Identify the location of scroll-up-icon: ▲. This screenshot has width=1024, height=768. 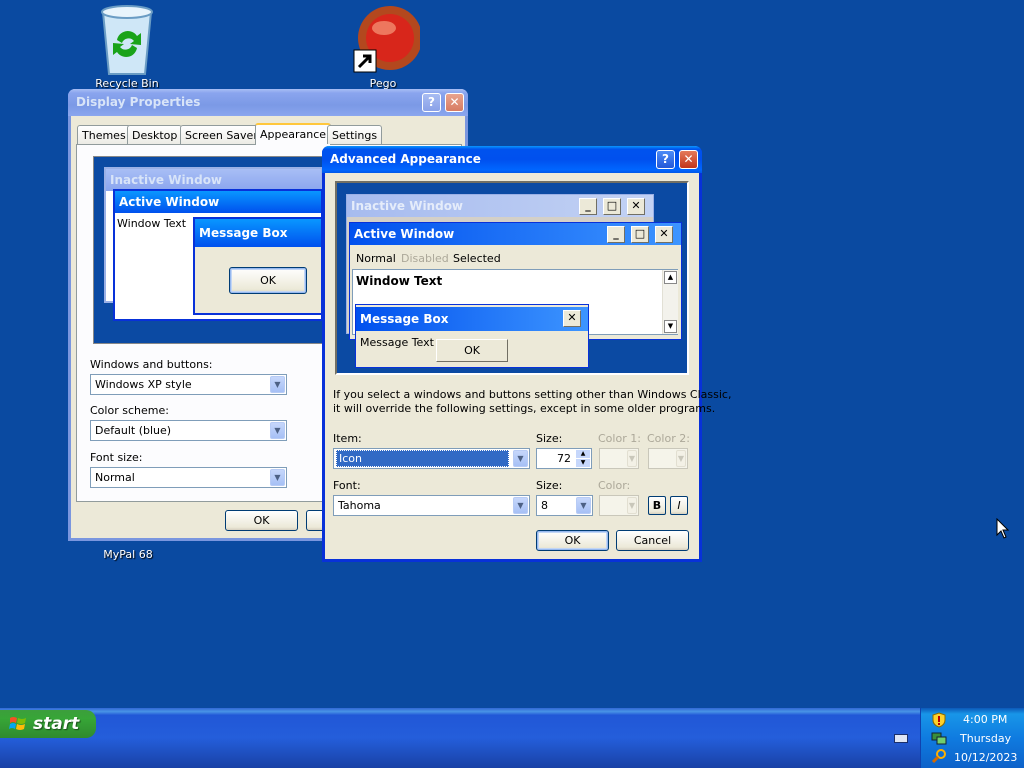
(670, 277).